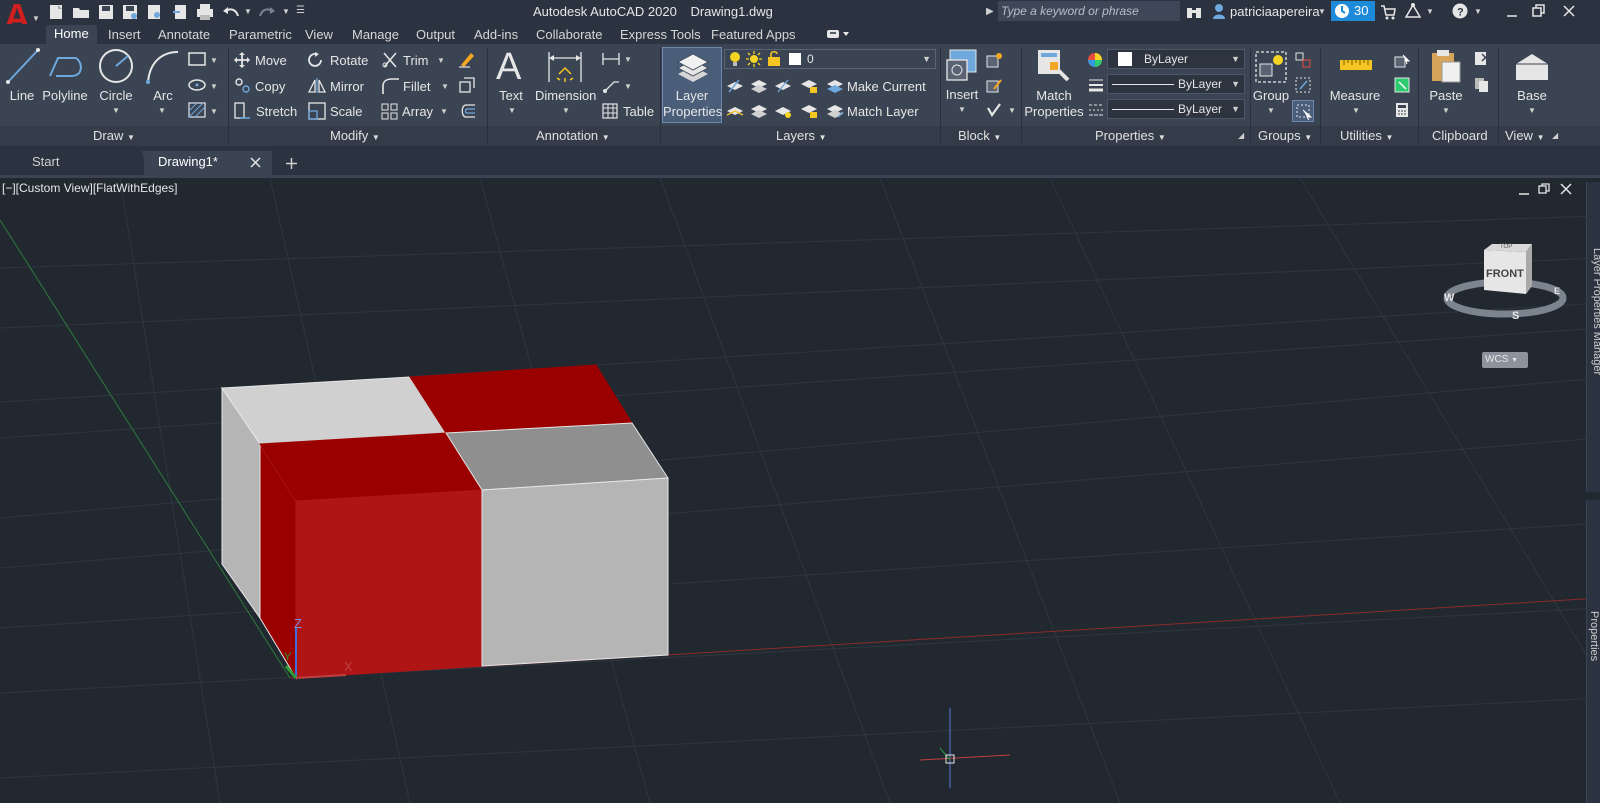 The height and width of the screenshot is (803, 1600). Describe the element at coordinates (390, 85) in the screenshot. I see `fillet-icon` at that location.